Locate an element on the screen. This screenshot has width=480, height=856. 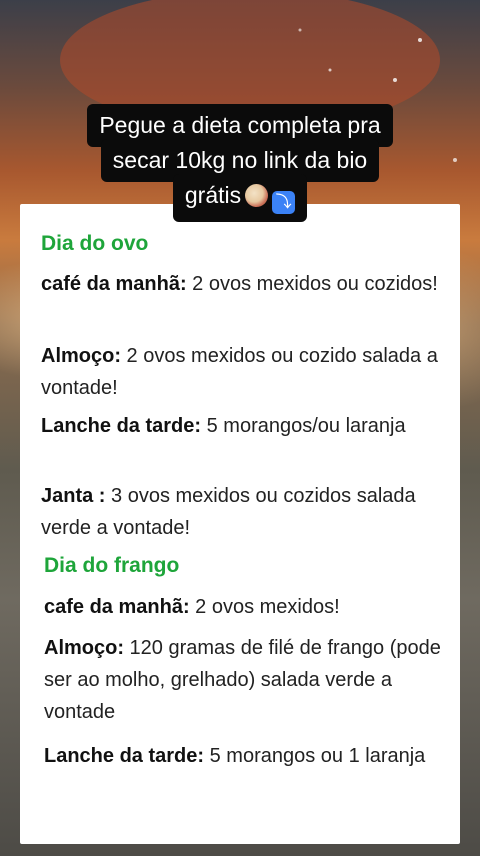
item-text: 2 ovos mexidos ou cozidos! is located at coordinates (312, 284).